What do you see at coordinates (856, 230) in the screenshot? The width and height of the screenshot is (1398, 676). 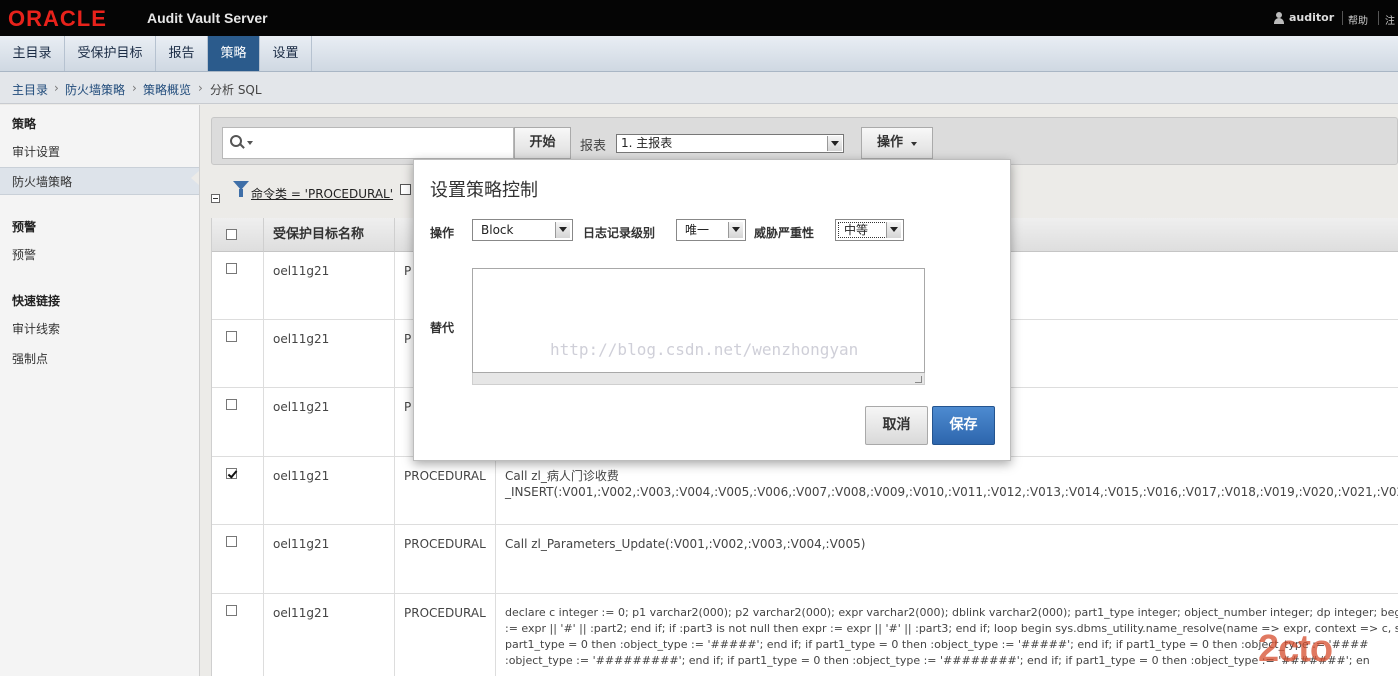 I see `threat-severity-value: 中等` at bounding box center [856, 230].